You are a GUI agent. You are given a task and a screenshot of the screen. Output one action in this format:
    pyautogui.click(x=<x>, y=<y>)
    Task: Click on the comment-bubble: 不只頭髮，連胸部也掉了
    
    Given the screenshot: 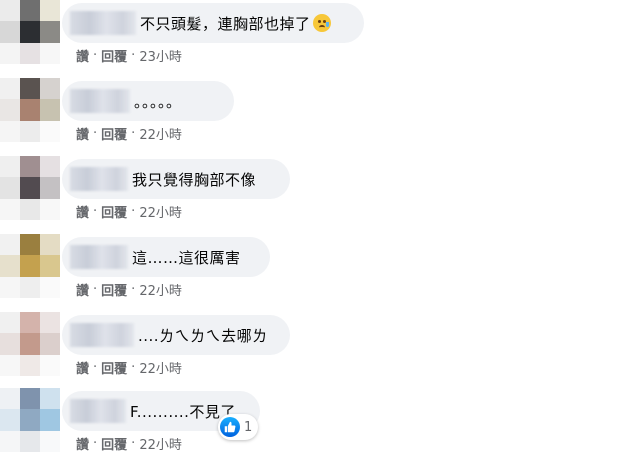 What is the action you would take?
    pyautogui.click(x=213, y=23)
    